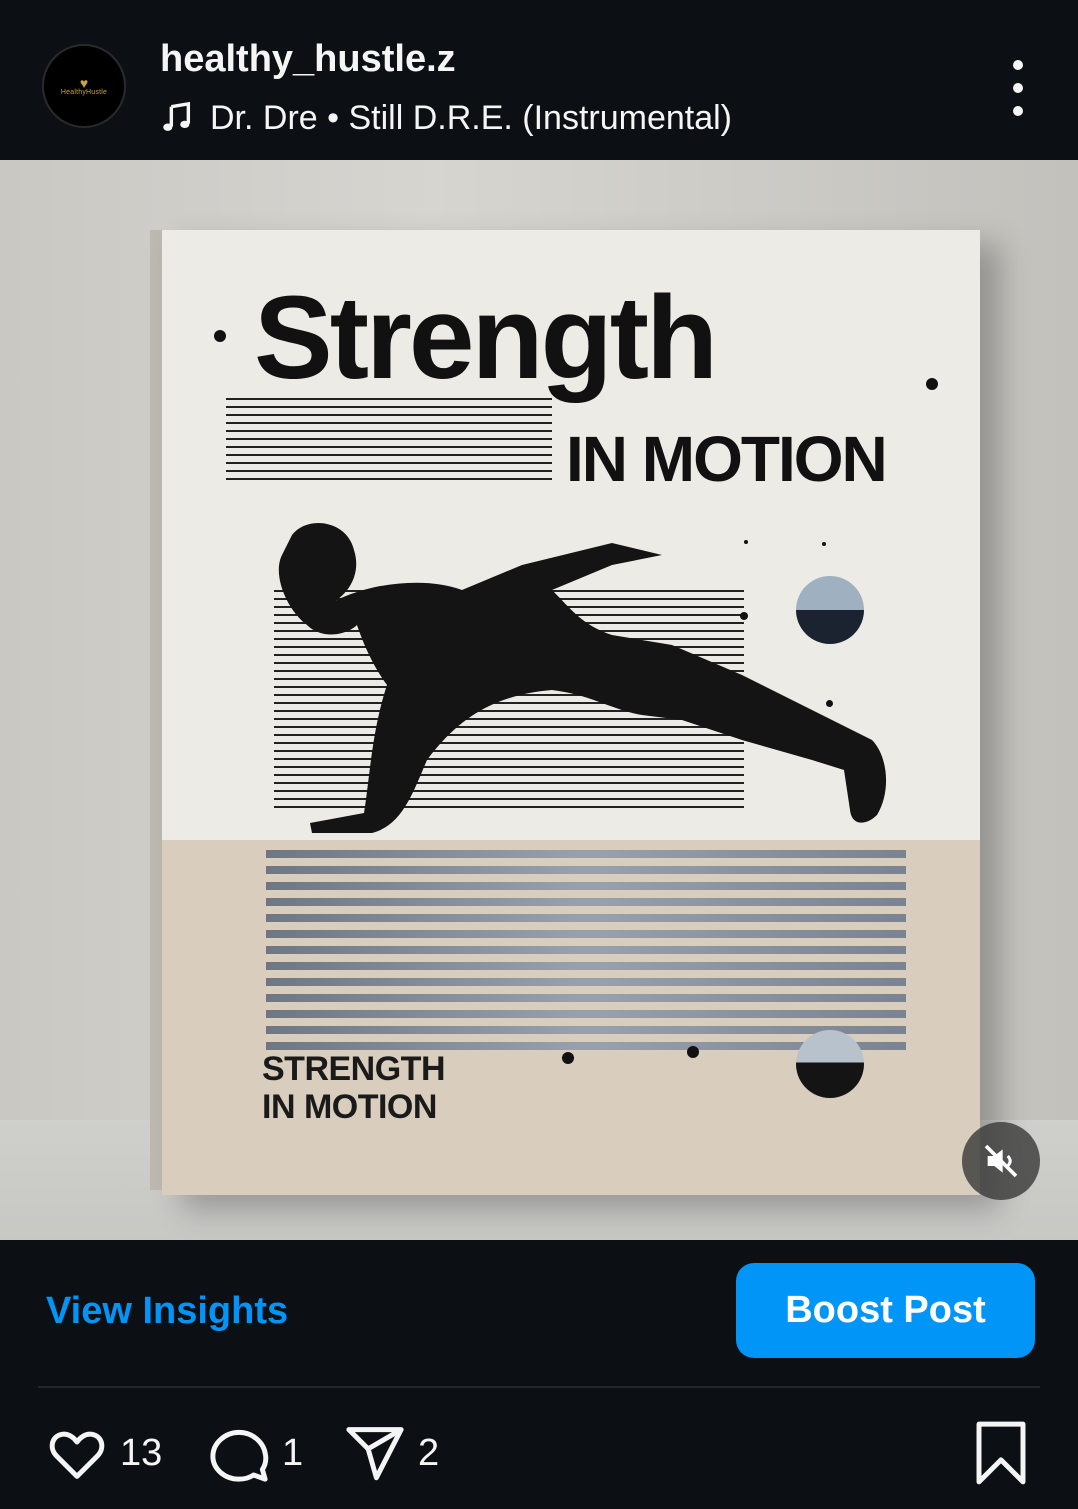 The width and height of the screenshot is (1078, 1509). What do you see at coordinates (830, 610) in the screenshot?
I see `decorative-sphere-top` at bounding box center [830, 610].